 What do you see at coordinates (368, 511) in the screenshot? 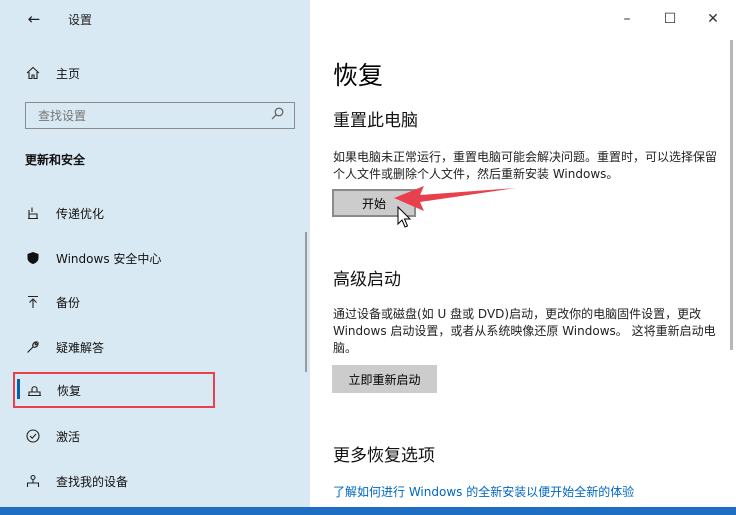
I see `taskbar-edge` at bounding box center [368, 511].